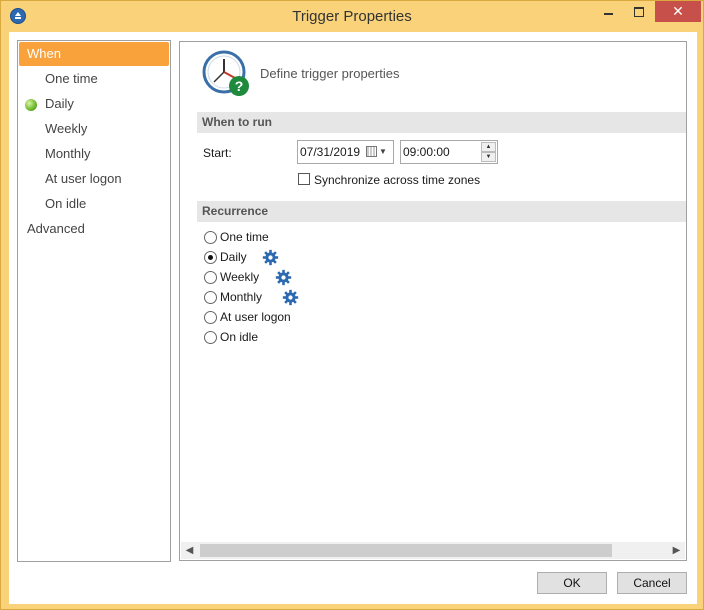 This screenshot has height=610, width=704. What do you see at coordinates (94, 154) in the screenshot?
I see `nav-item-monthly: Monthly` at bounding box center [94, 154].